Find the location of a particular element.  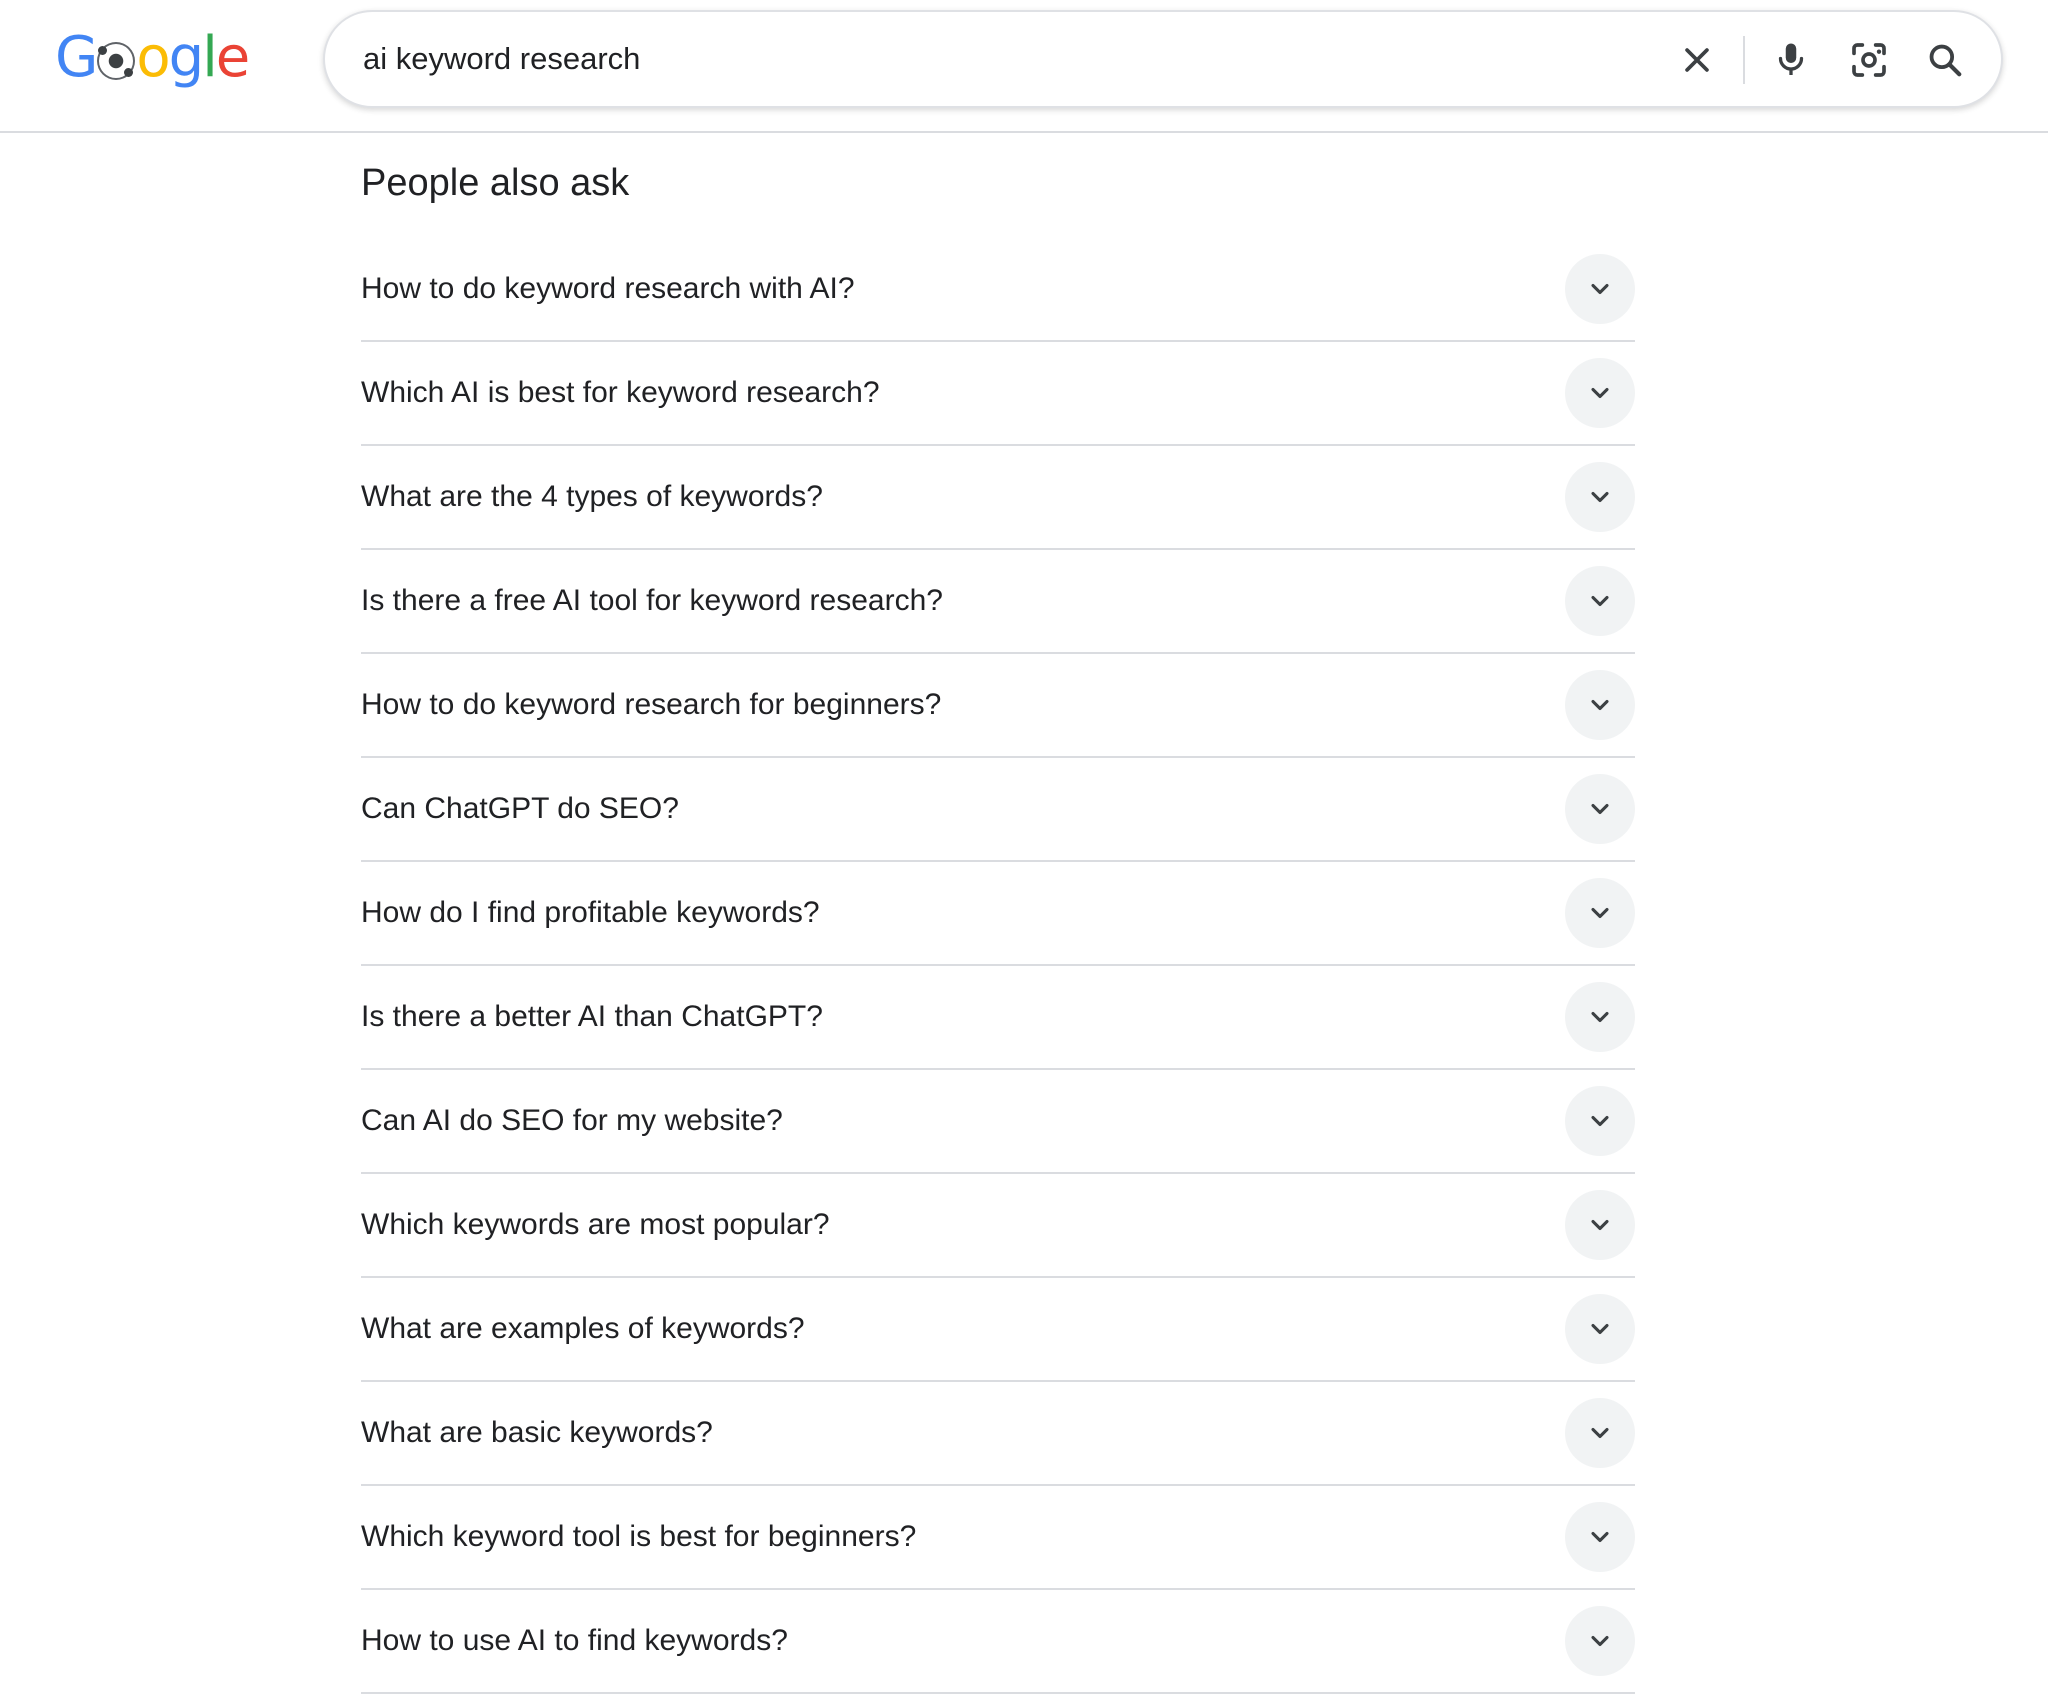

paa-question-text: How to do keyword research with AI? is located at coordinates (608, 288).